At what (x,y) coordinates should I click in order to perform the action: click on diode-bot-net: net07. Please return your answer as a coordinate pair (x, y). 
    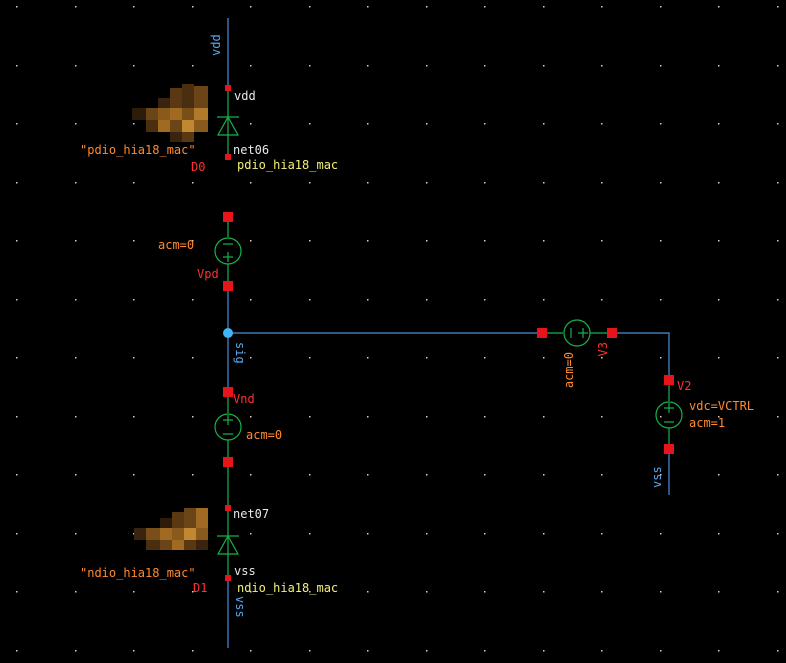
    Looking at the image, I should click on (251, 514).